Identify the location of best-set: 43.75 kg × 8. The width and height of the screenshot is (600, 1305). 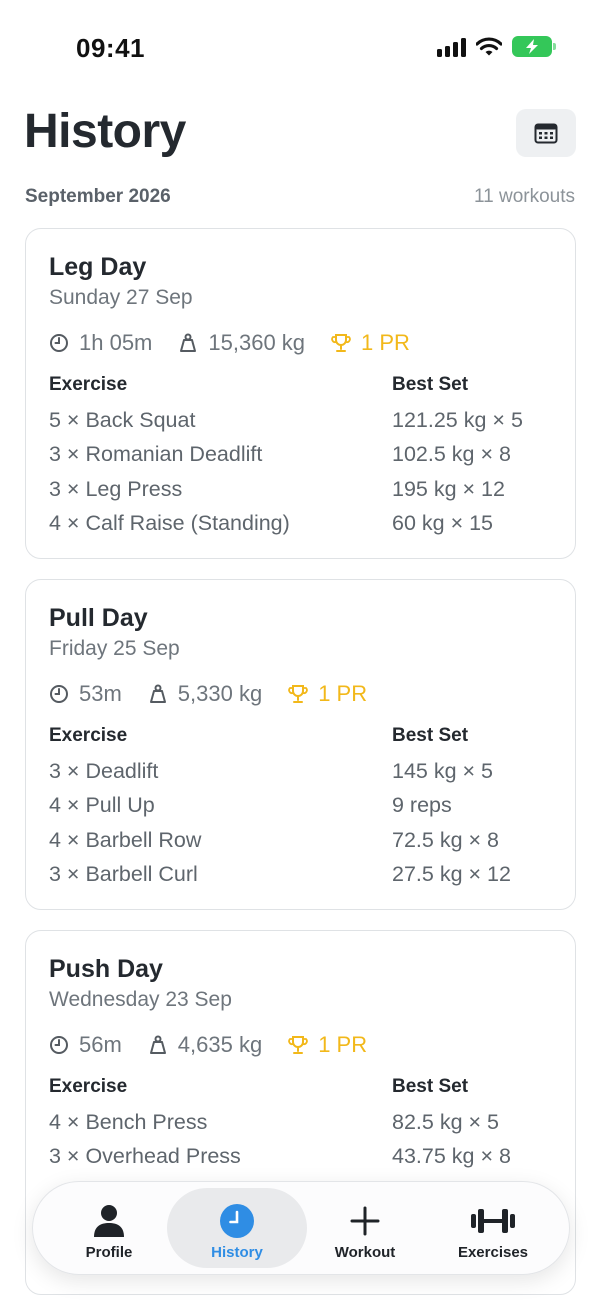
(451, 1156).